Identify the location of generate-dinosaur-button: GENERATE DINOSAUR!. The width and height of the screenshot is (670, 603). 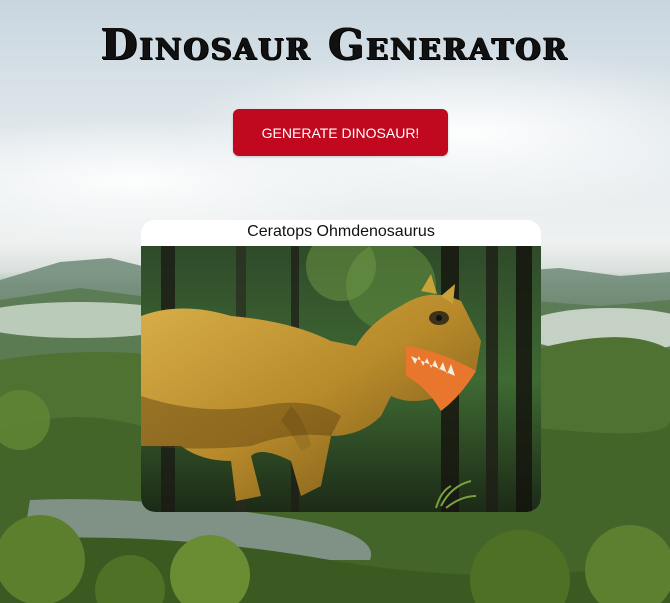
(340, 132).